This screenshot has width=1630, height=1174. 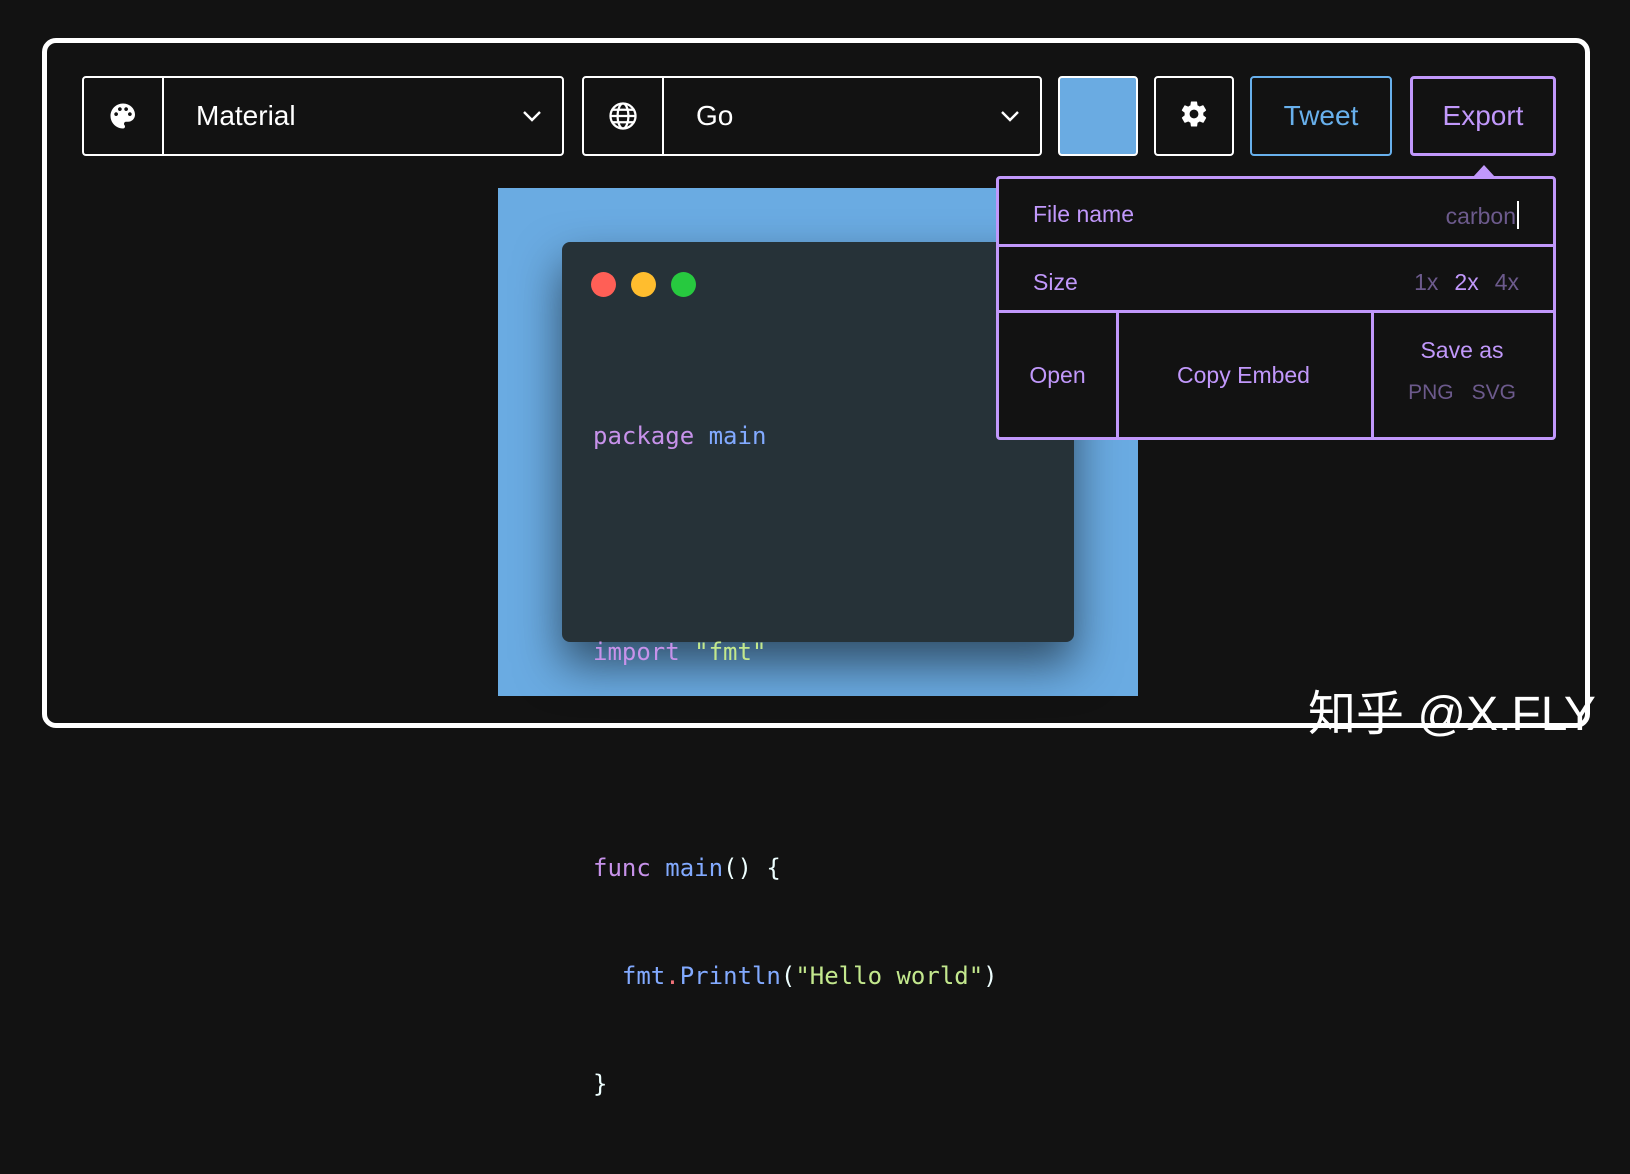 I want to click on minimize-dot, so click(x=643, y=284).